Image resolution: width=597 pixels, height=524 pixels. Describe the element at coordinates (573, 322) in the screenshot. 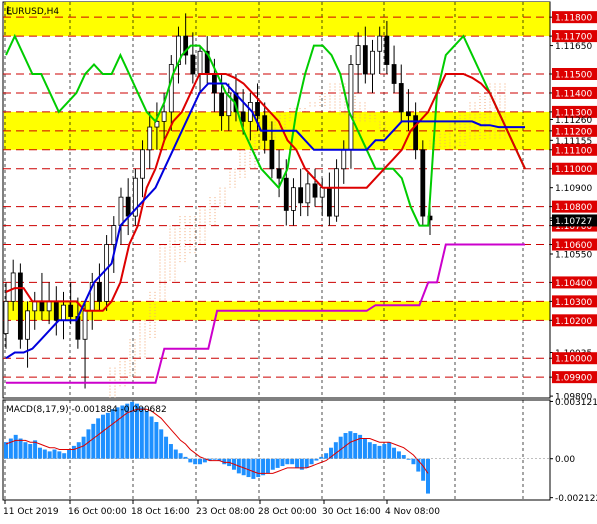

I see `price-tick-label: 1.10200` at that location.